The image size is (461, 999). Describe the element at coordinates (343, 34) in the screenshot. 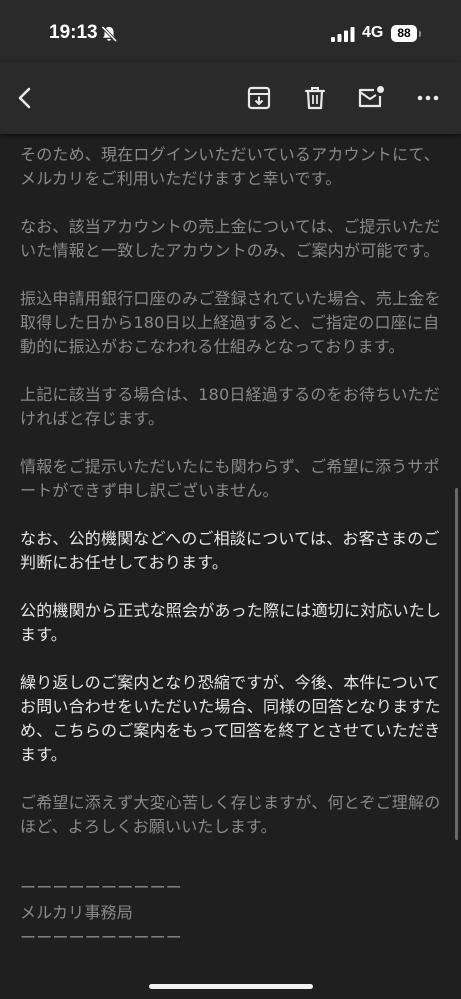

I see `signal-icon` at that location.